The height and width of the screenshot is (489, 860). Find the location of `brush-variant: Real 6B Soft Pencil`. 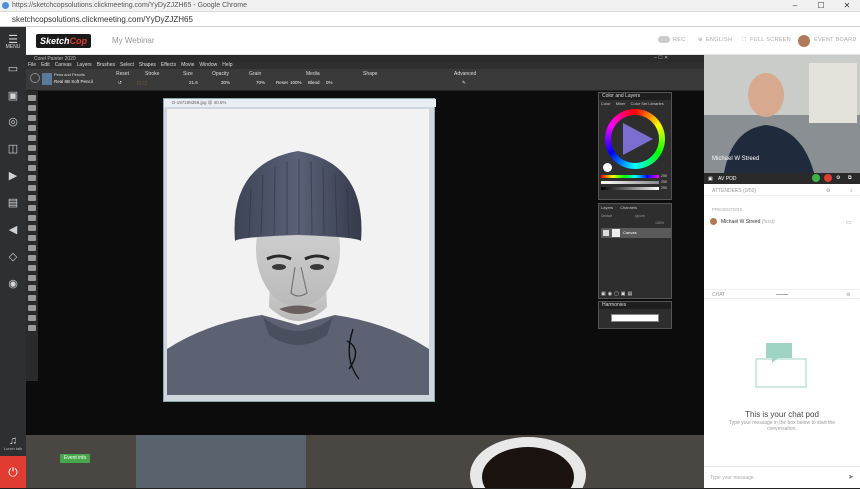

brush-variant: Real 6B Soft Pencil is located at coordinates (73, 81).